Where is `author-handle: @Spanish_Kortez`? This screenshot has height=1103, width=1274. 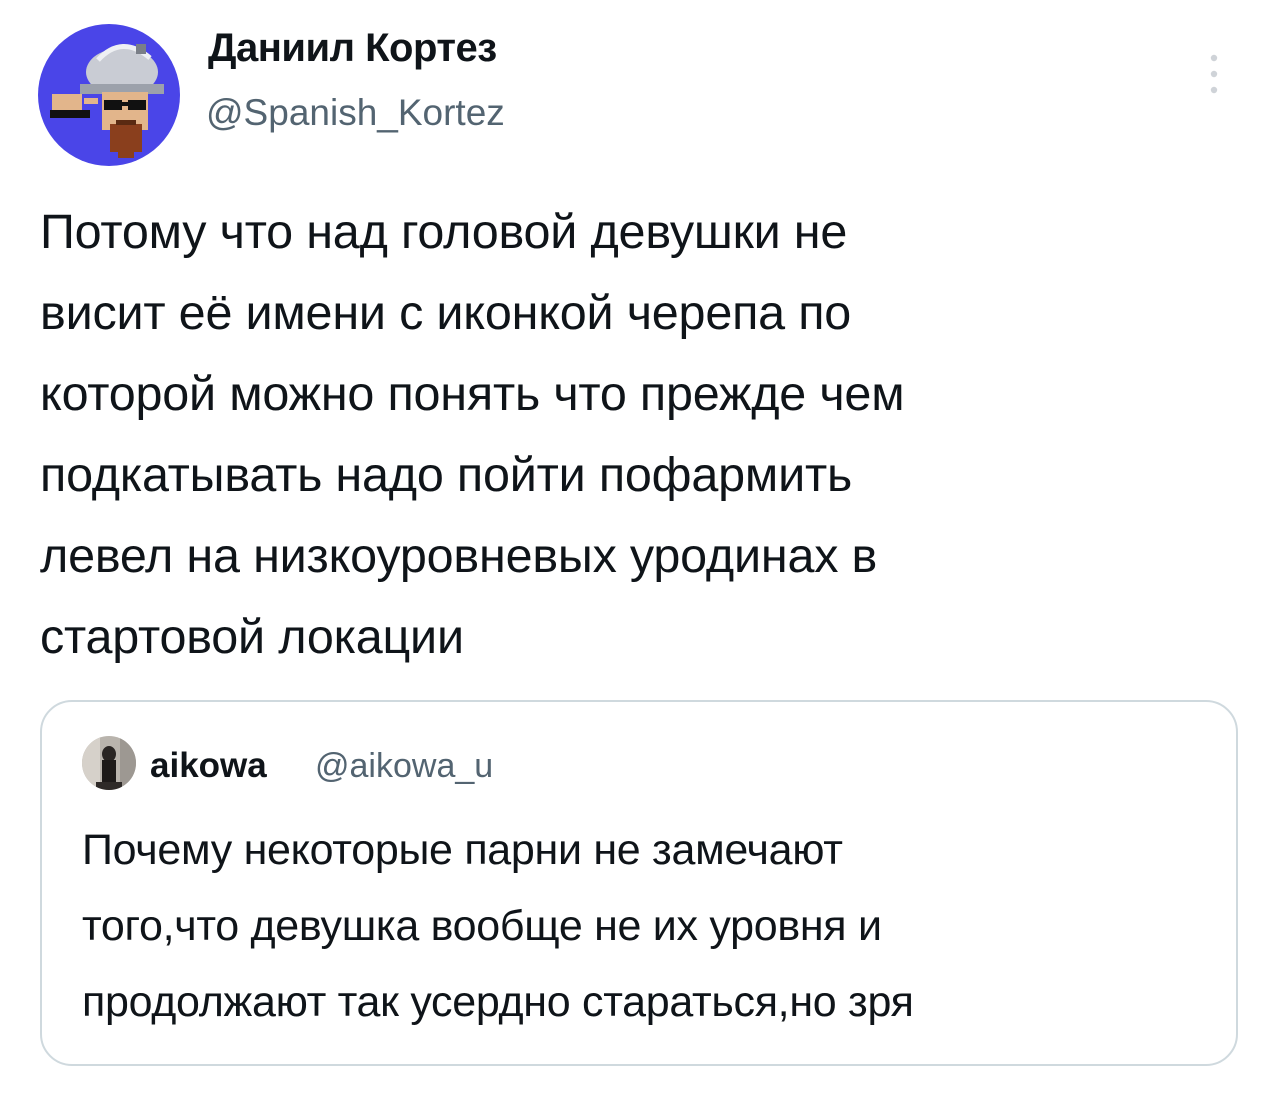 author-handle: @Spanish_Kortez is located at coordinates (355, 113).